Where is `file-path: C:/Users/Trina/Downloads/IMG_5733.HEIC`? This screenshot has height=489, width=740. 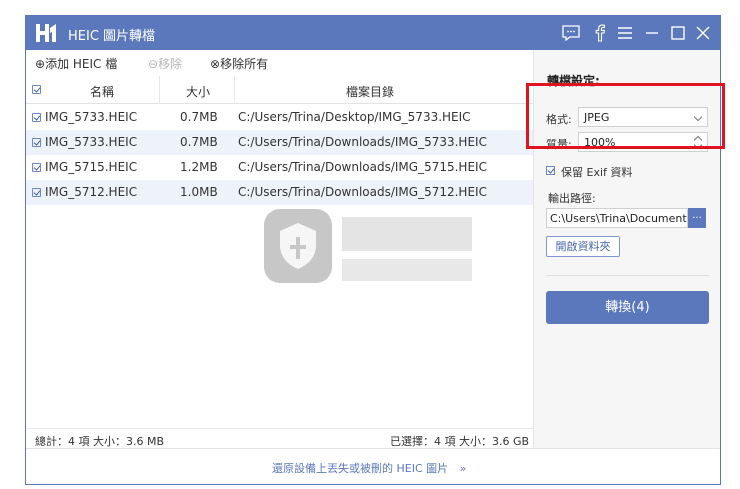 file-path: C:/Users/Trina/Downloads/IMG_5733.HEIC is located at coordinates (362, 142).